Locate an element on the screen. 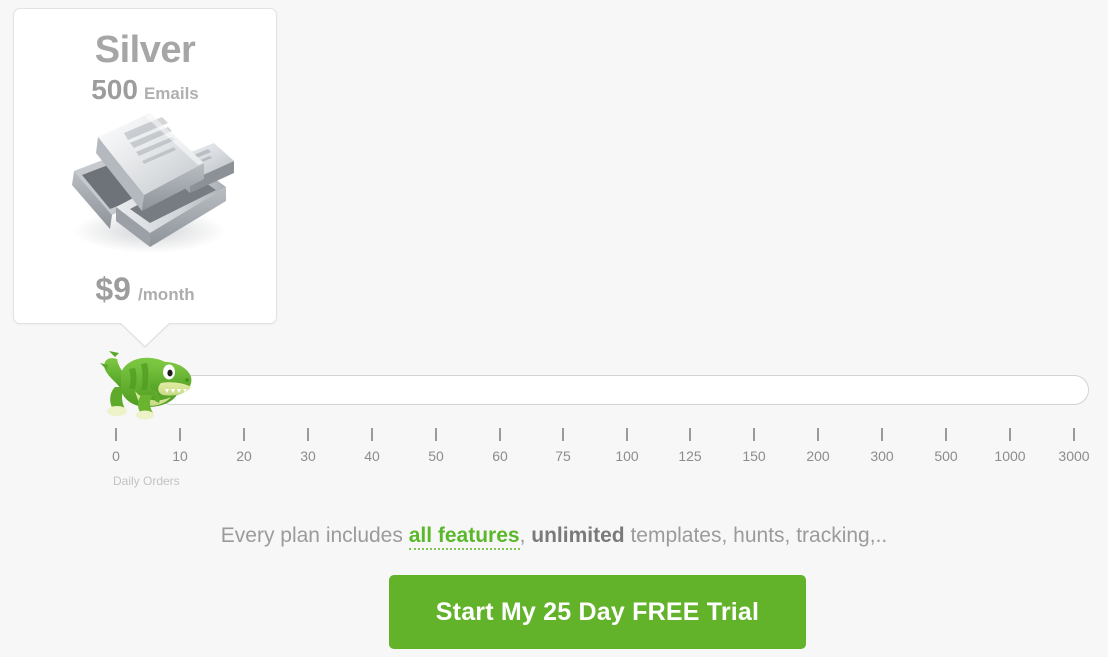  tick-label: 75 is located at coordinates (563, 456).